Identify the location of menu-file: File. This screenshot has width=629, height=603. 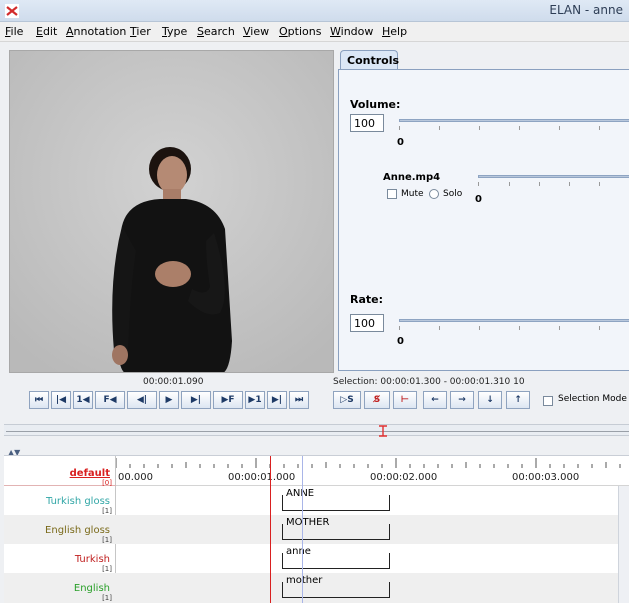
(14, 31).